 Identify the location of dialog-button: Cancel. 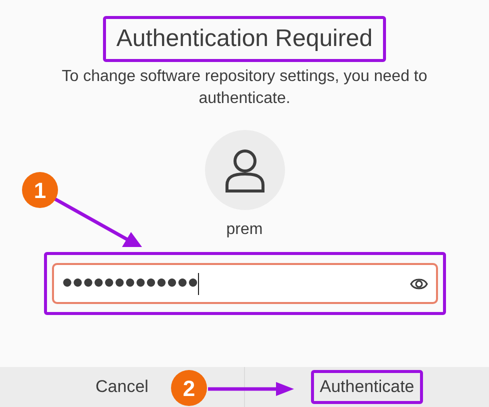
(122, 387).